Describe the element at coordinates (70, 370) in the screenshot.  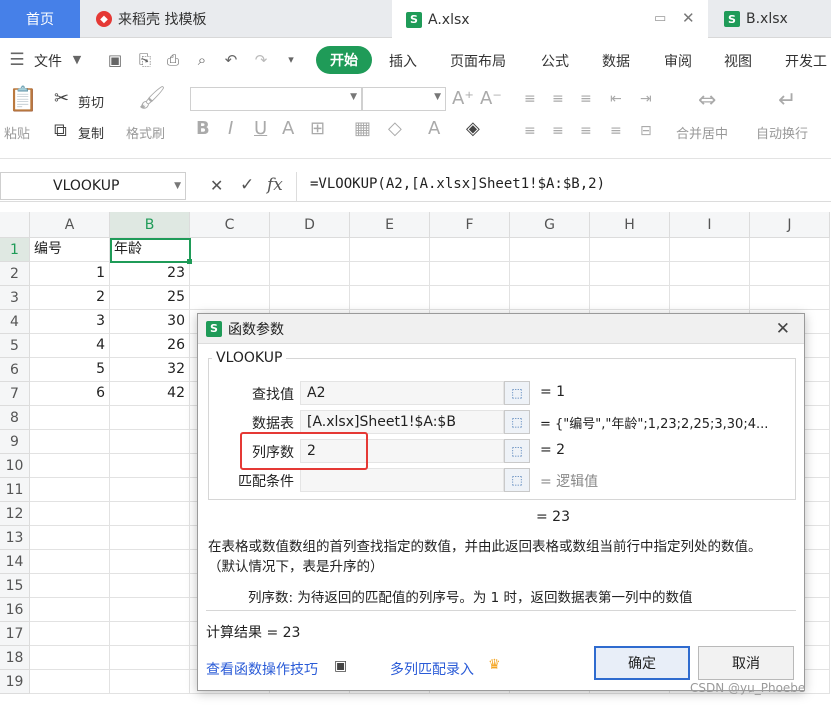
I see `cell: 5` at that location.